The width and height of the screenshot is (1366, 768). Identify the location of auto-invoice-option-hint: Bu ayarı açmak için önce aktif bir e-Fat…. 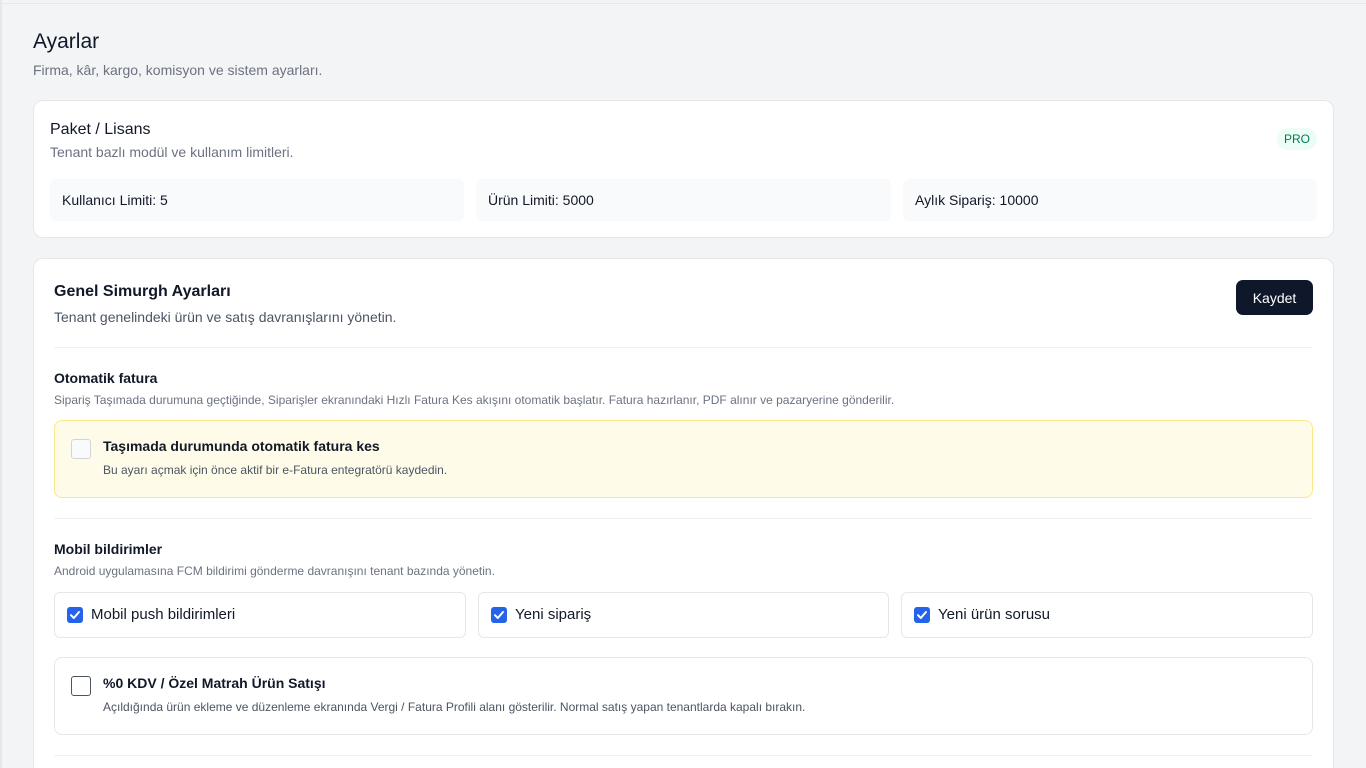
(275, 470).